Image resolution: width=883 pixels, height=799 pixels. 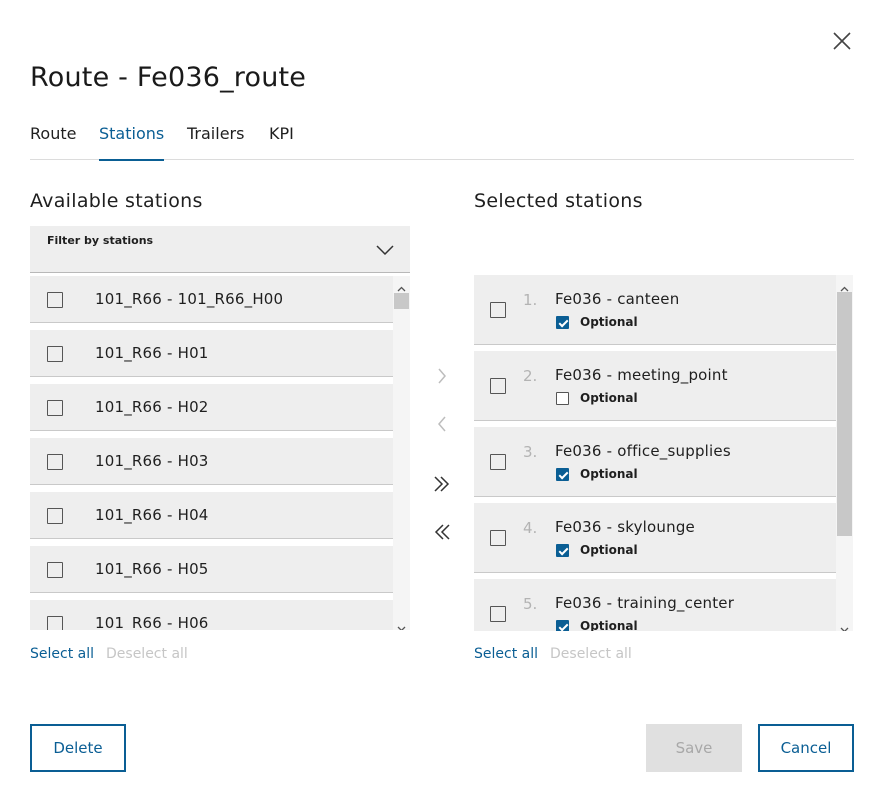 What do you see at coordinates (78, 748) in the screenshot?
I see `delete-button: Delete` at bounding box center [78, 748].